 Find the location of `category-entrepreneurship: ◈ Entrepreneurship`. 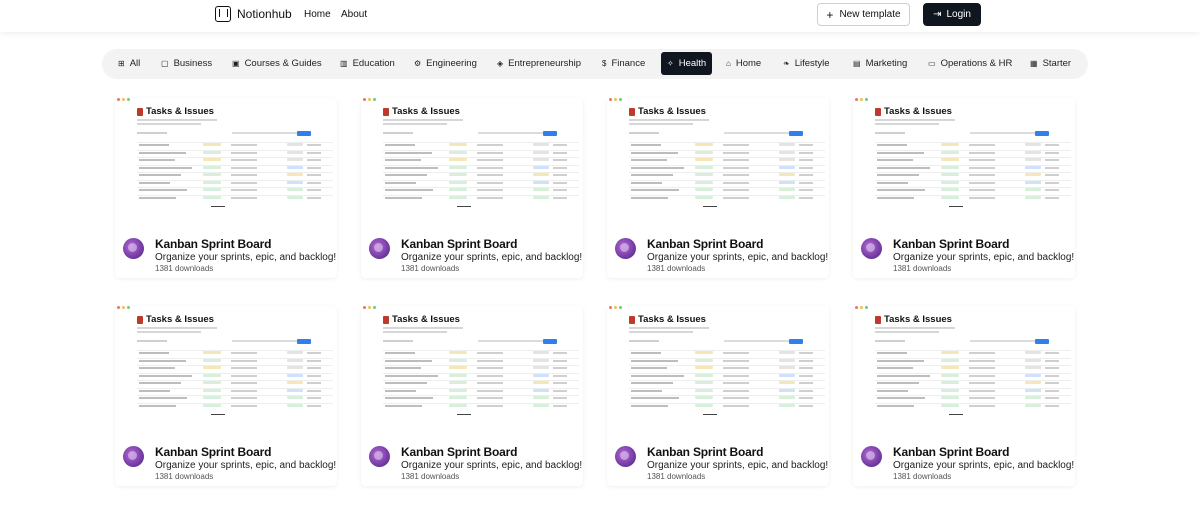

category-entrepreneurship: ◈ Entrepreneurship is located at coordinates (539, 63).